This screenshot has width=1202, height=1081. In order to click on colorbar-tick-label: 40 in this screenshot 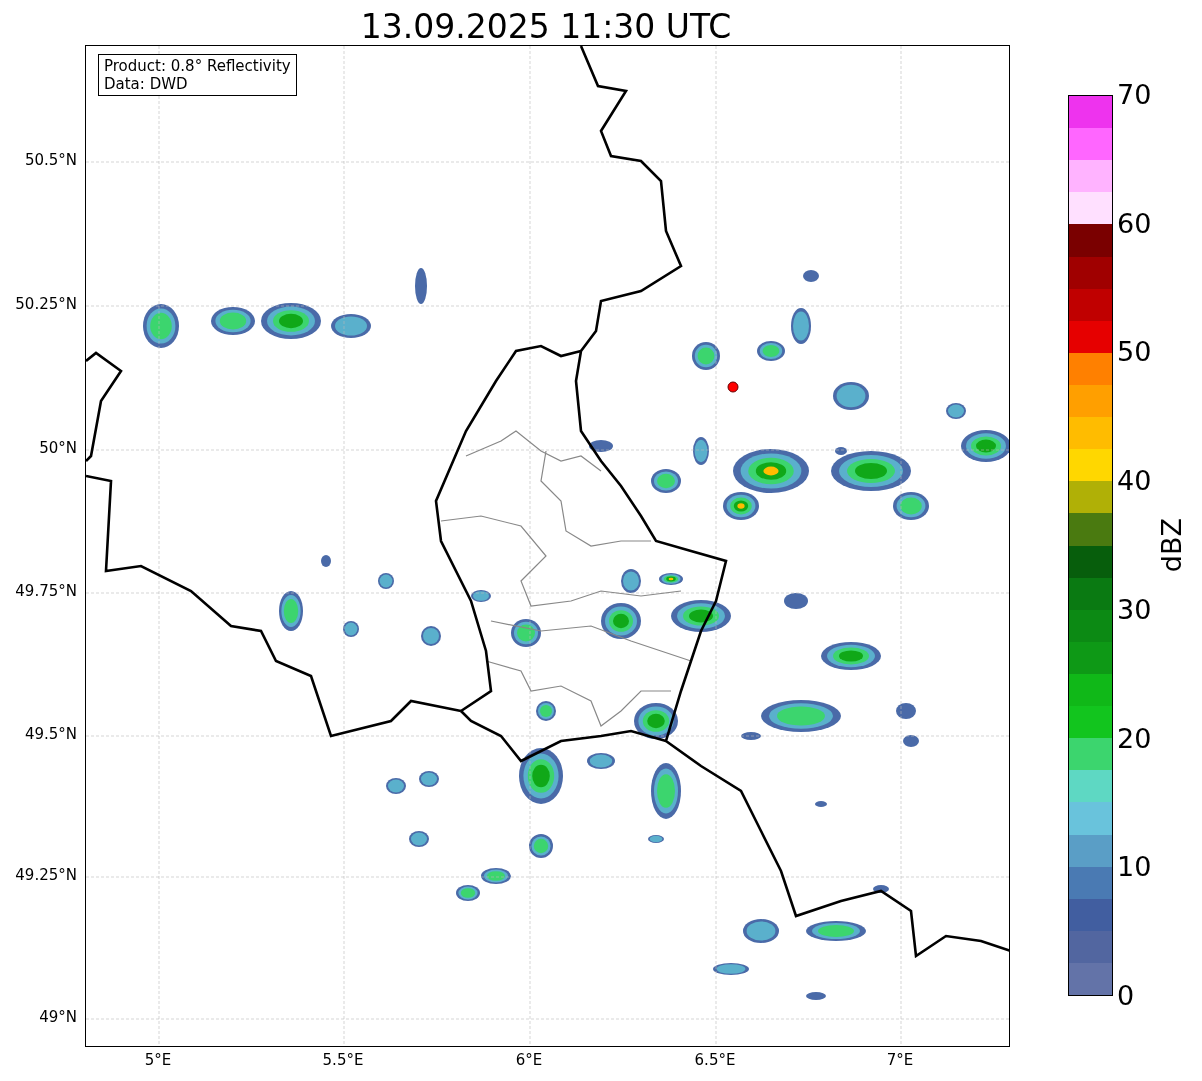, I will do `click(1134, 481)`.